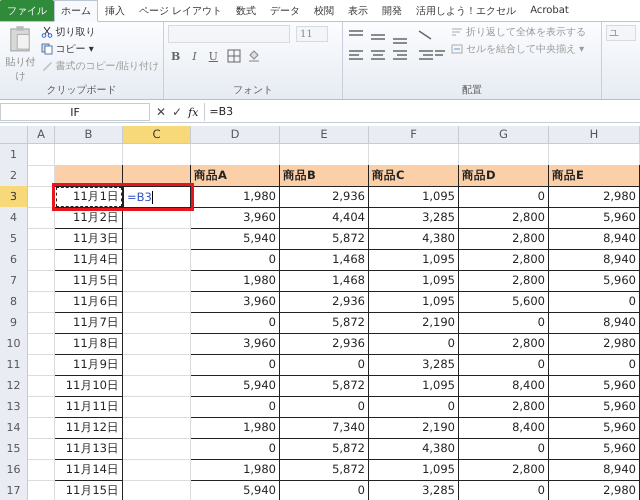 The image size is (640, 500). I want to click on row-header: 7, so click(14, 281).